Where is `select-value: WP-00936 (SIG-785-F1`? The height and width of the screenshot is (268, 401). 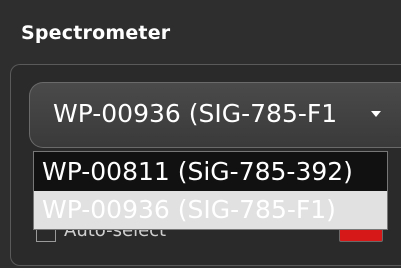
select-value: WP-00936 (SIG-785-F1 is located at coordinates (195, 113).